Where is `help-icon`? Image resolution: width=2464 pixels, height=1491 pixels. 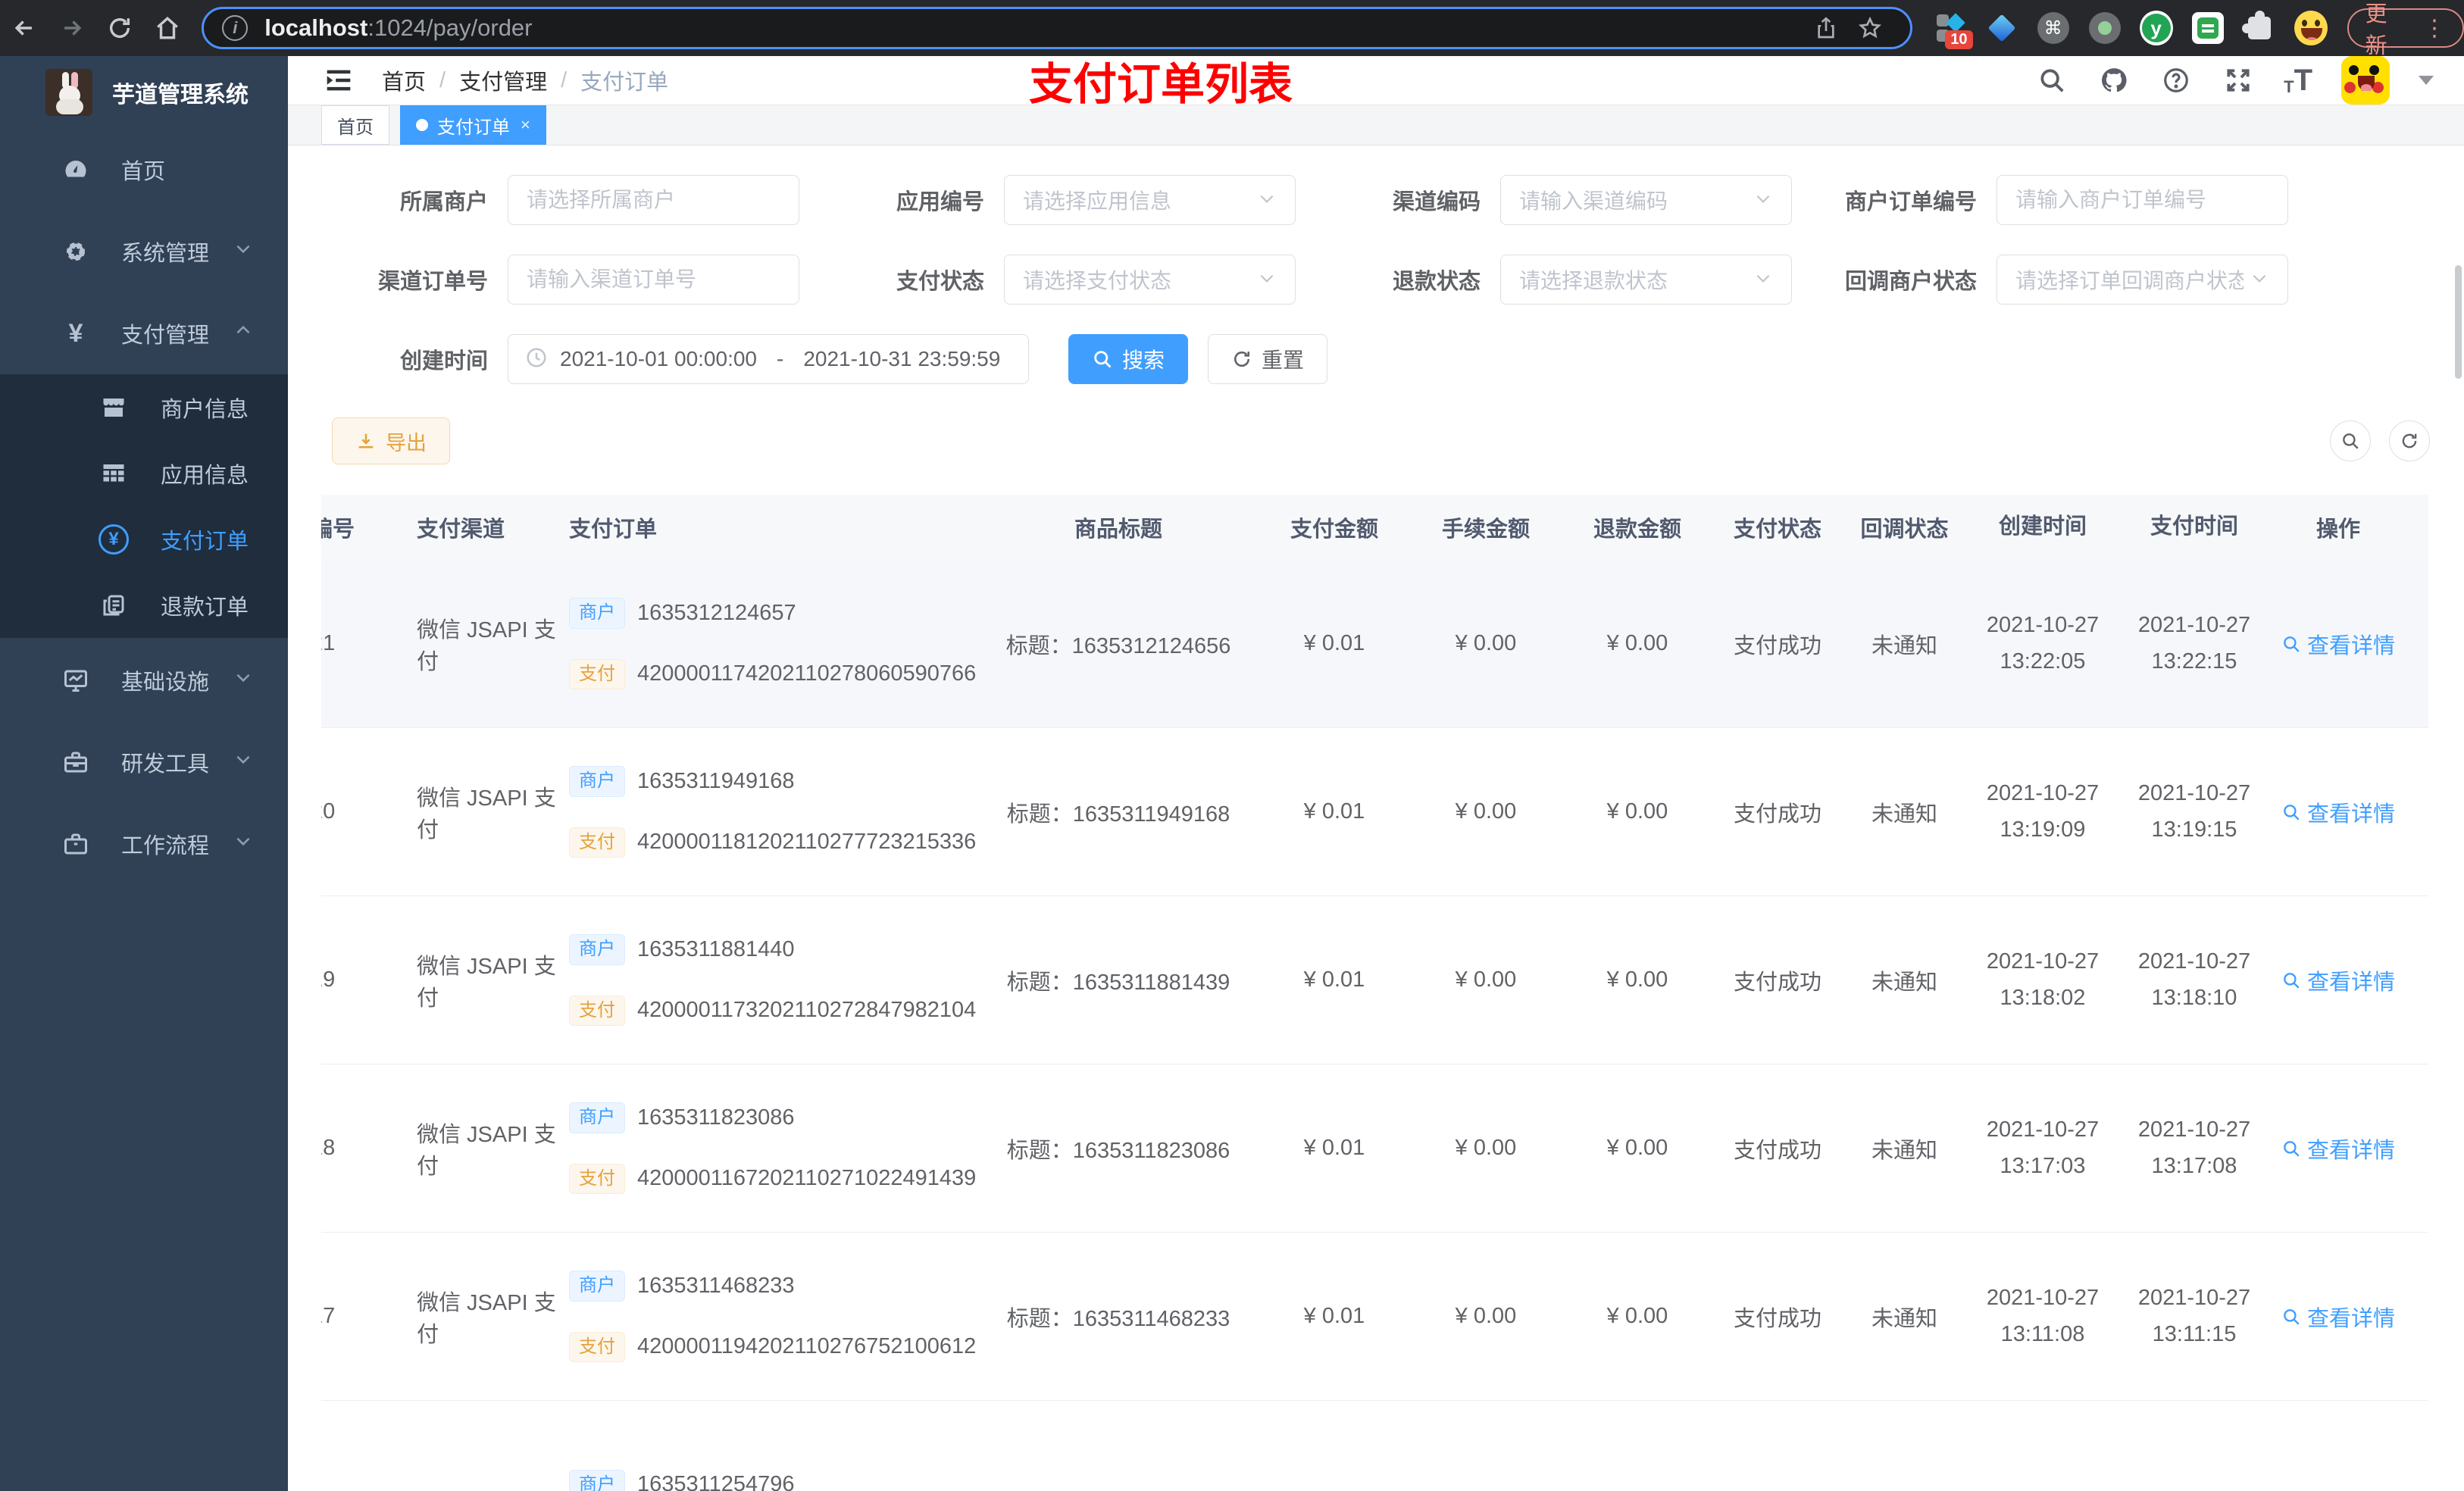 help-icon is located at coordinates (2176, 80).